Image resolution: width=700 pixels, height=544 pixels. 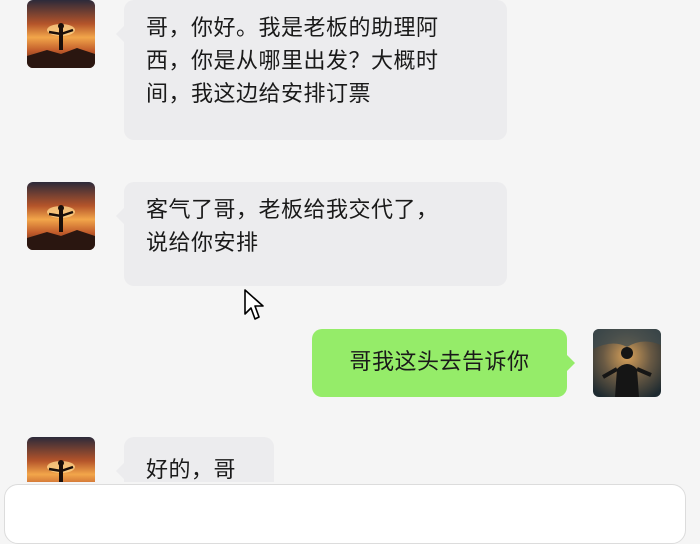 I want to click on message-line: 间，我这边给安排订票, so click(x=259, y=94).